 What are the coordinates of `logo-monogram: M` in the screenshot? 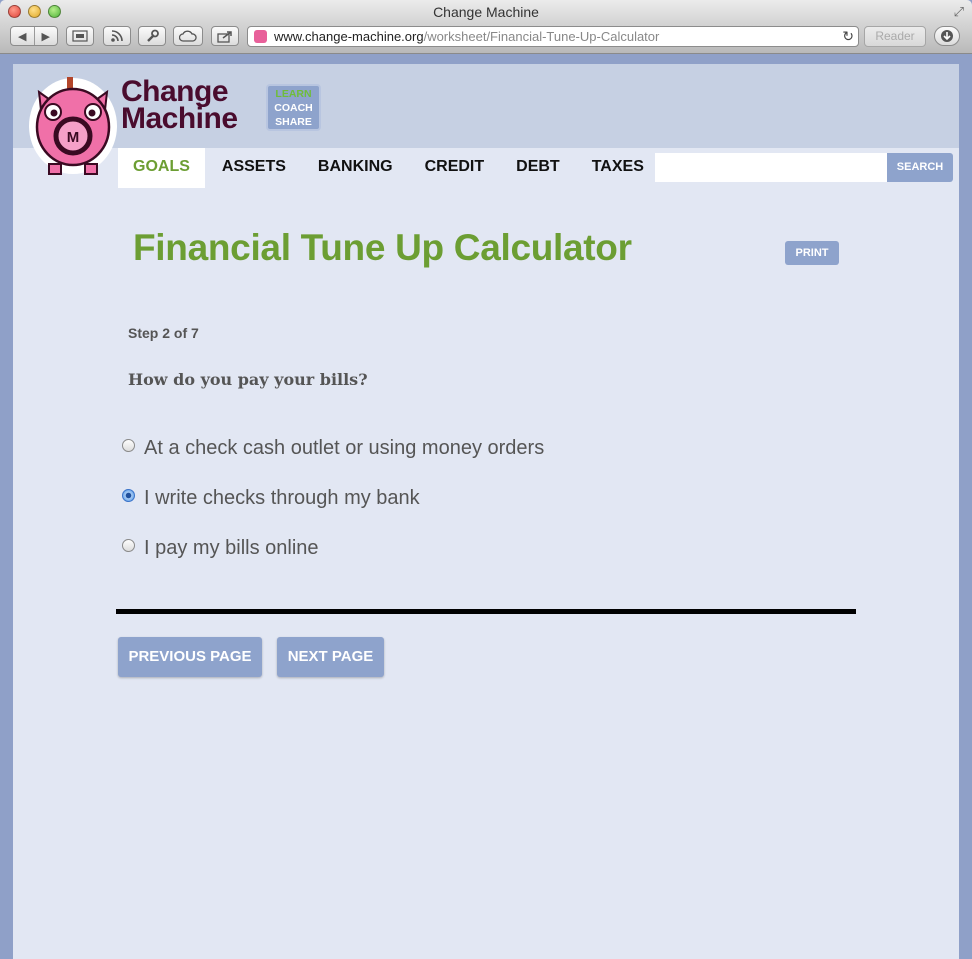 It's located at (73, 137).